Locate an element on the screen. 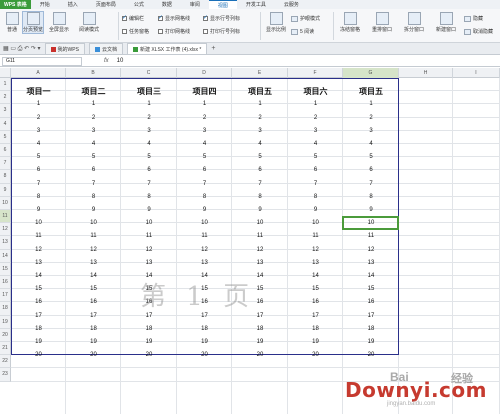 This screenshot has height=414, width=500. print-headers-check: 打印行号列标 is located at coordinates (221, 31).